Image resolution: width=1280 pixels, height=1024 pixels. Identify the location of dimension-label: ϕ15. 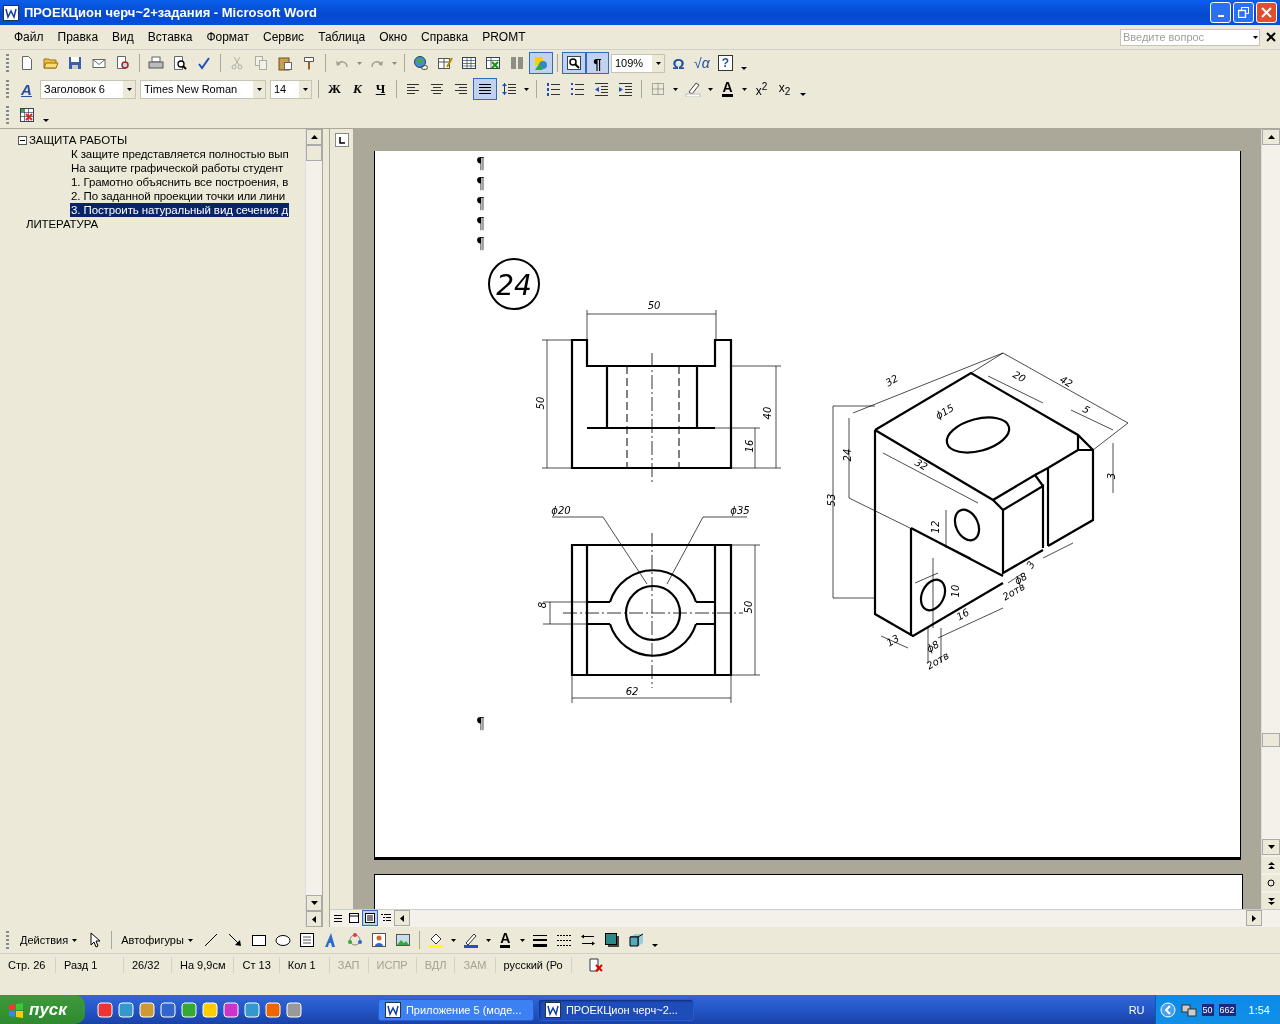
(944, 411).